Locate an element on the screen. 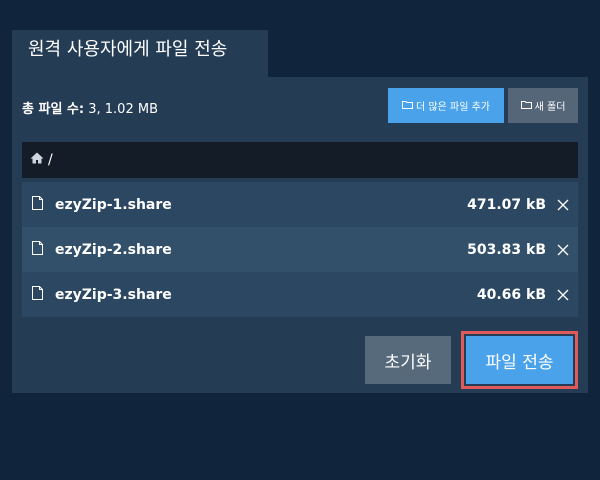 This screenshot has height=480, width=600. current-path: / is located at coordinates (50, 160).